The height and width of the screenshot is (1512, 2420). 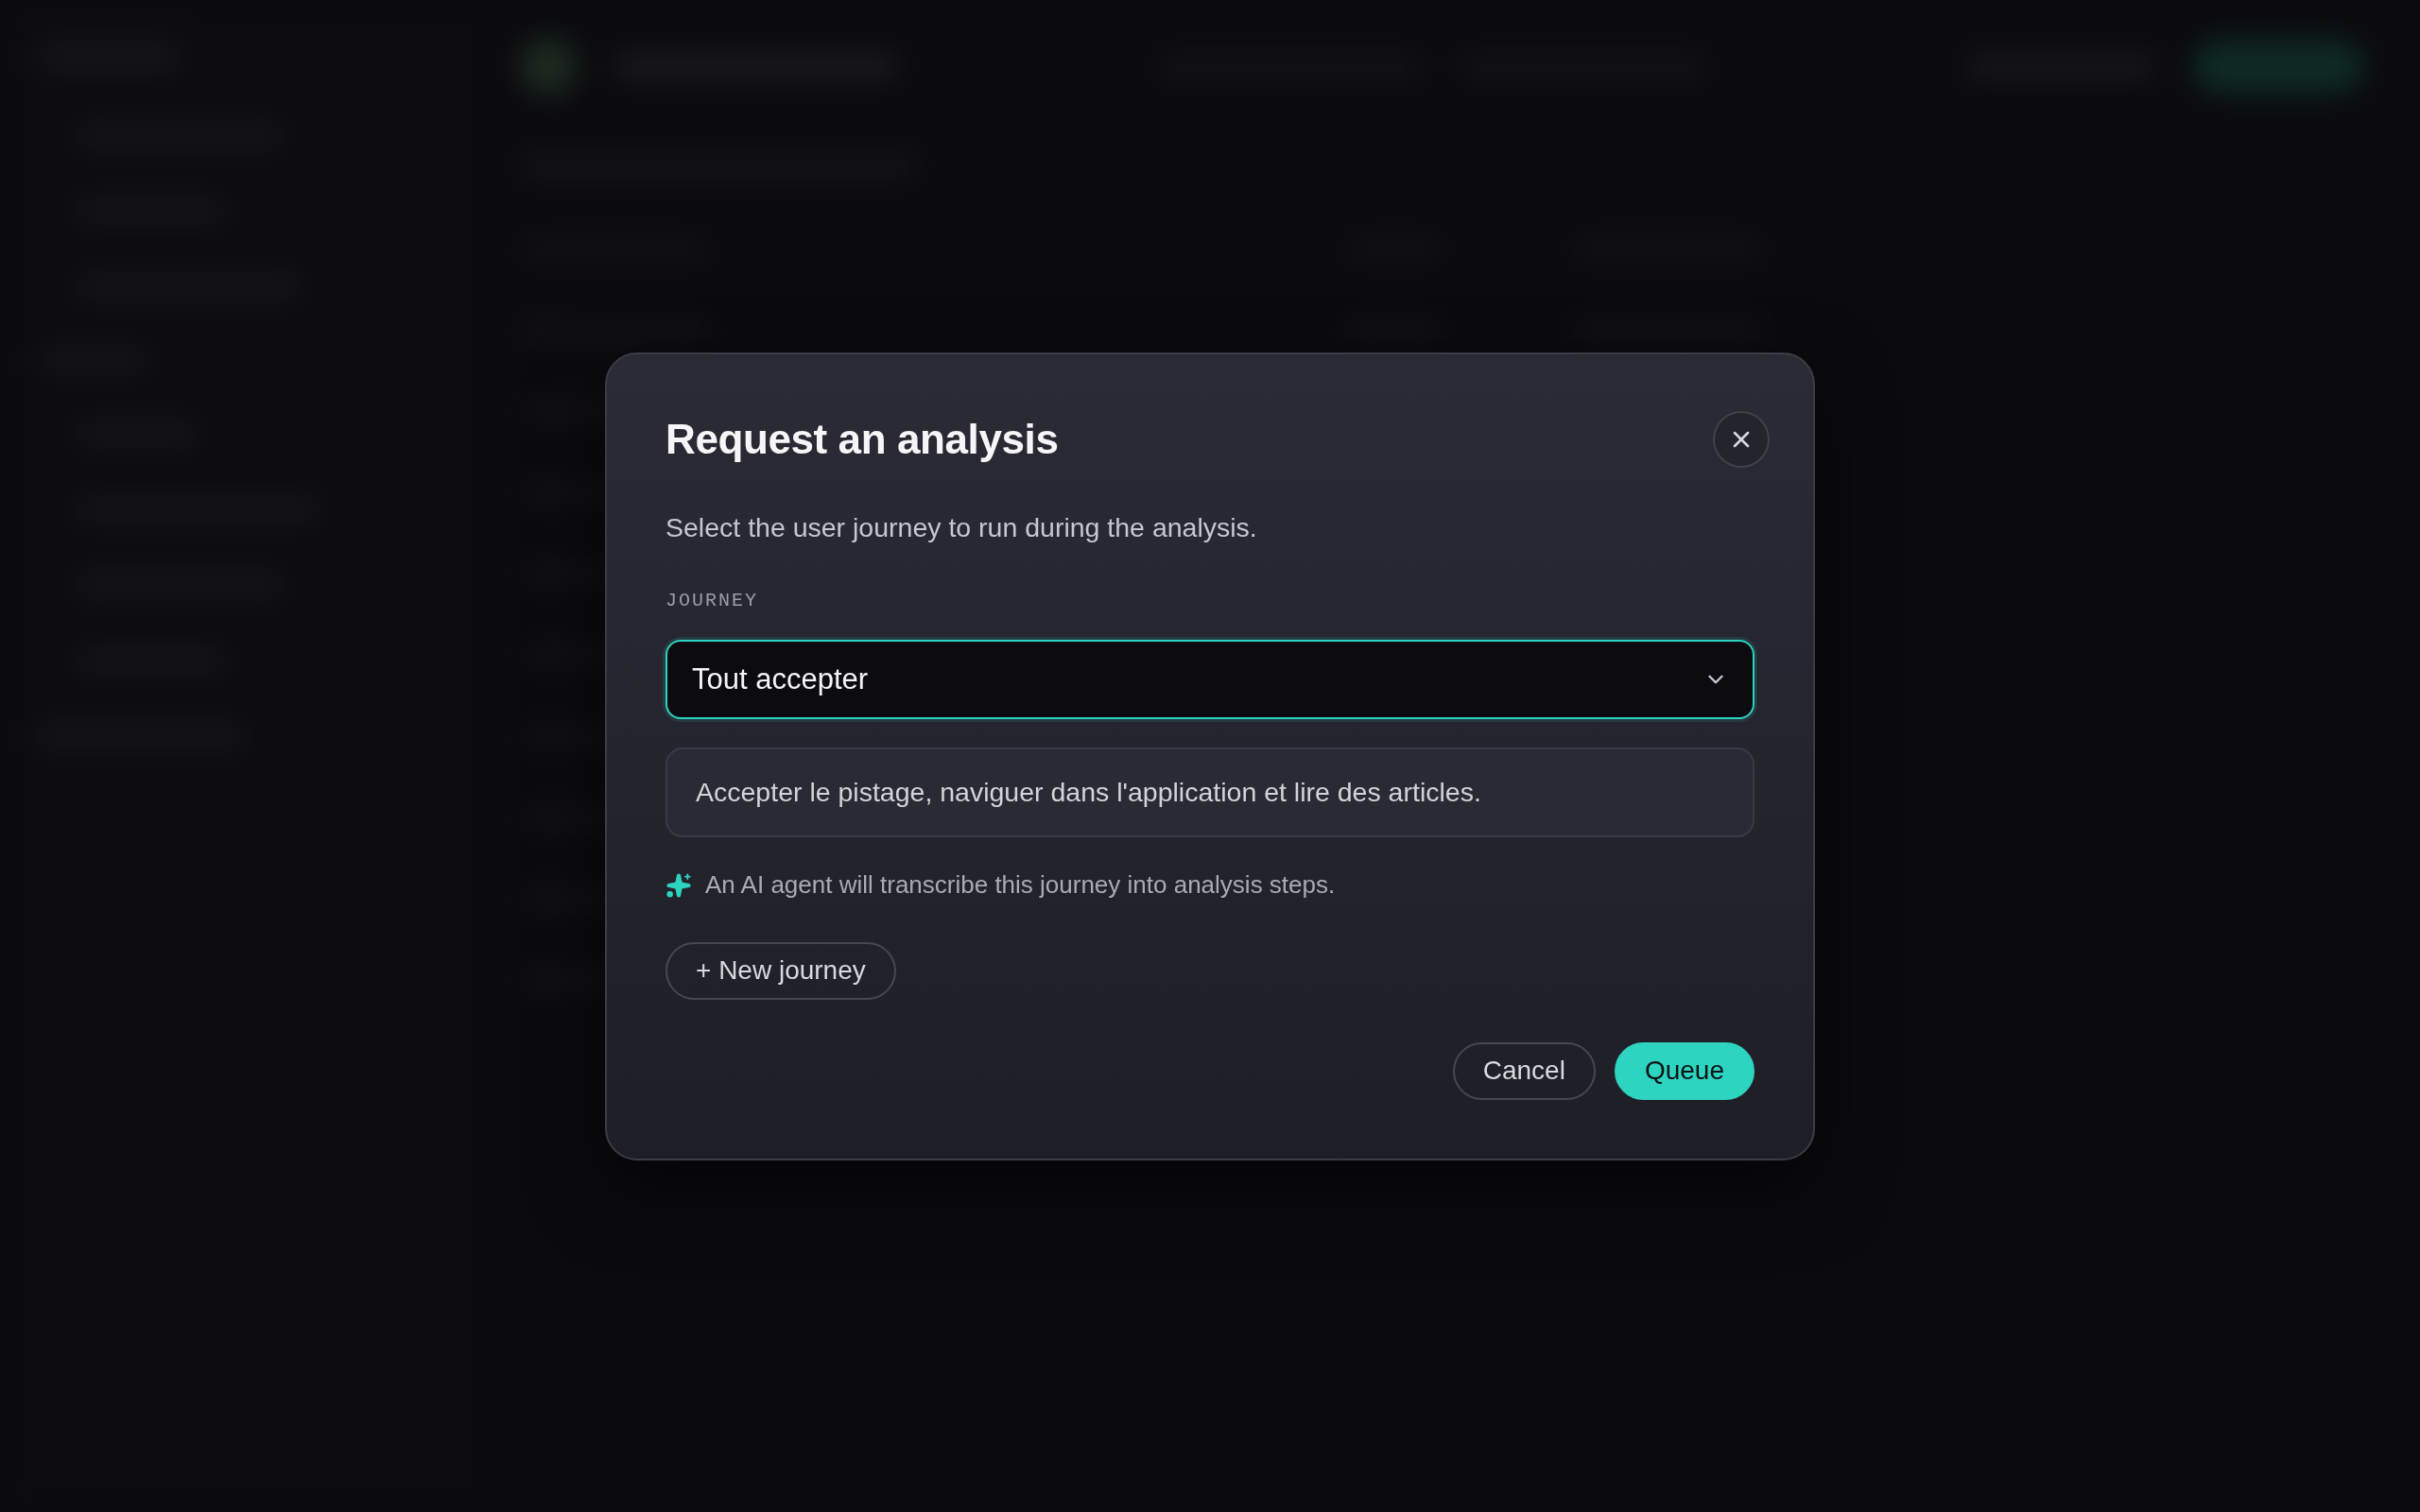 I want to click on journey-select: Tout accepter, so click(x=1210, y=679).